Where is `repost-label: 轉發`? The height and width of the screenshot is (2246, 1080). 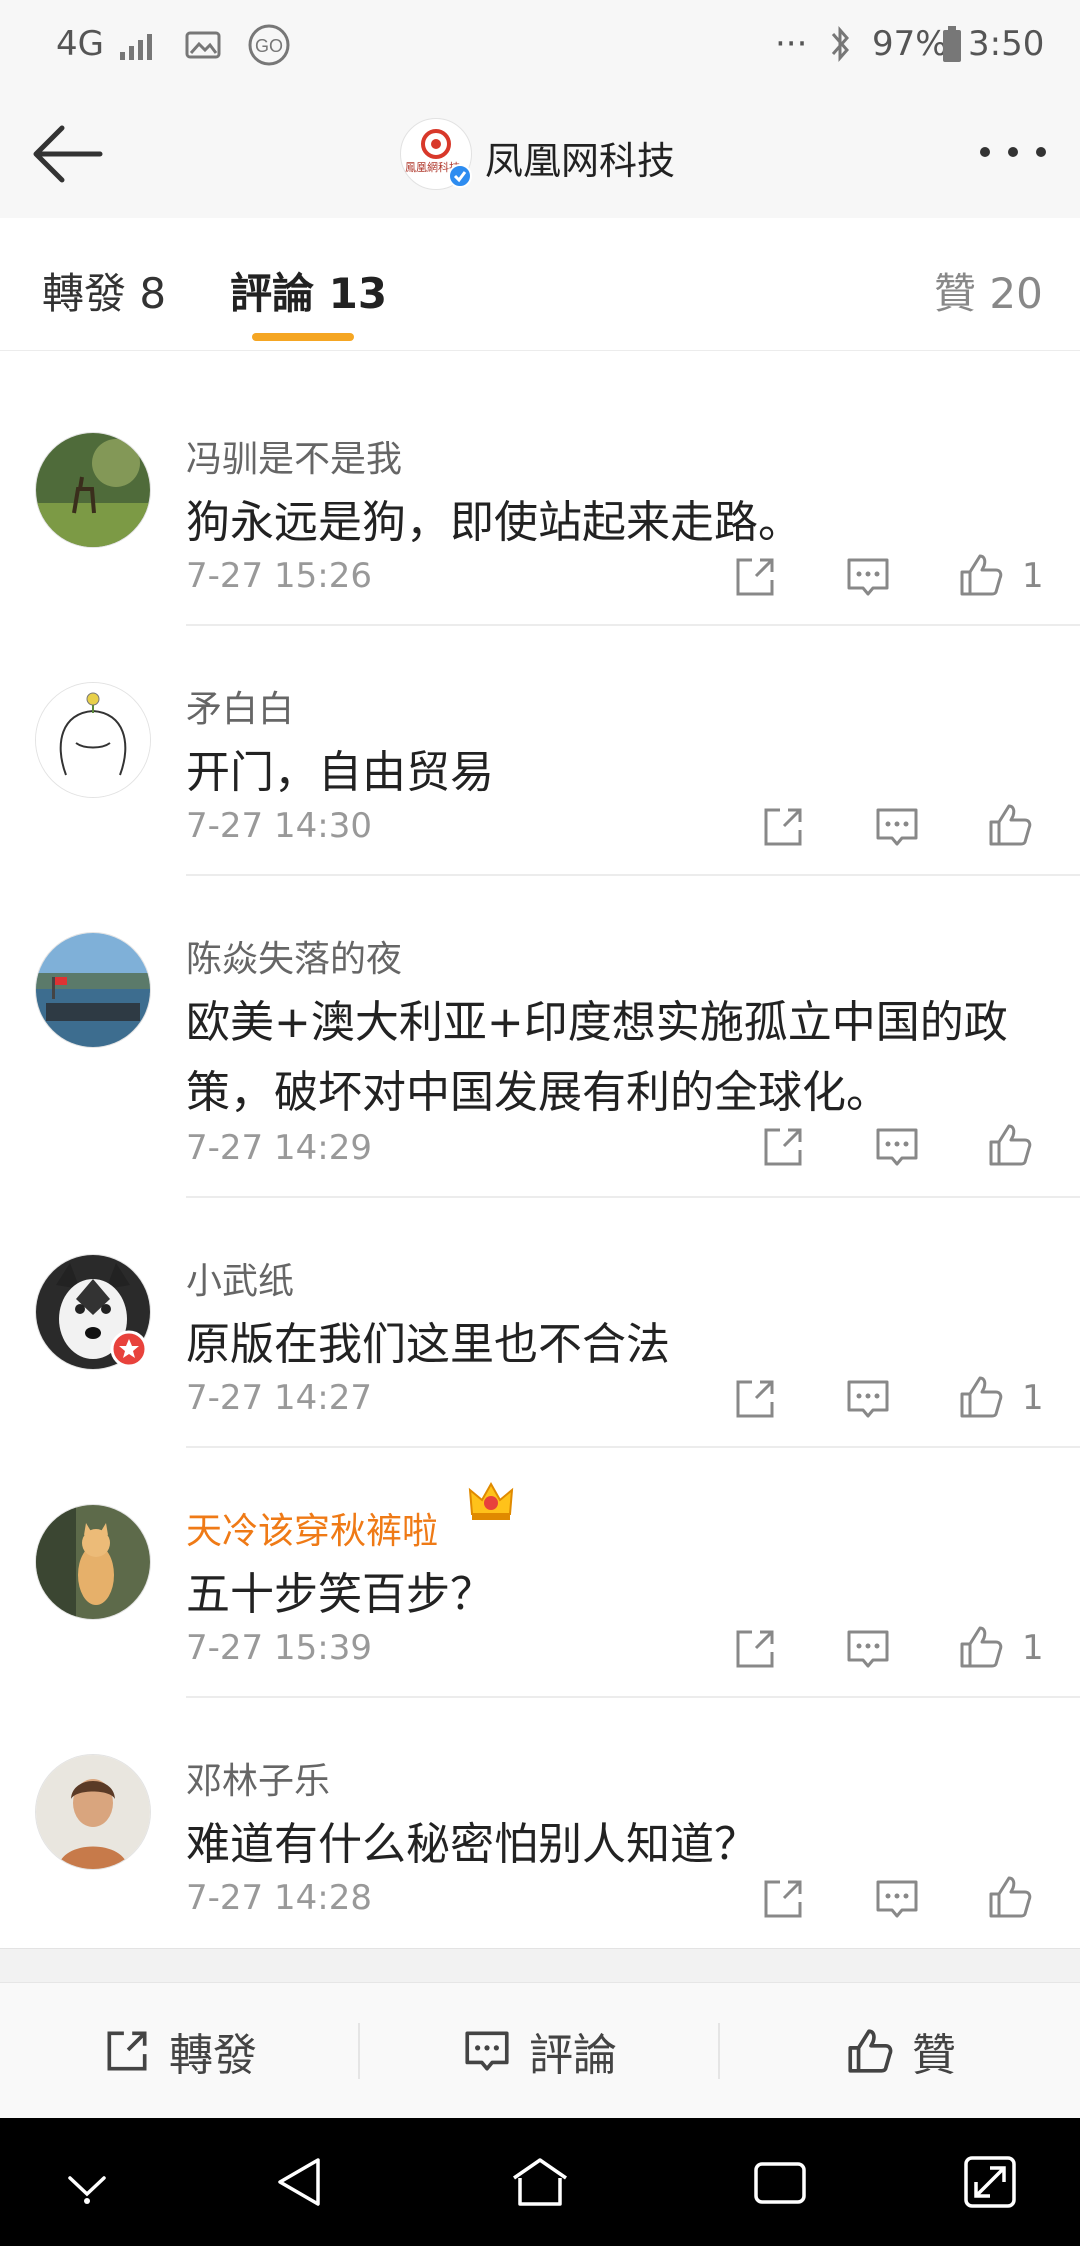 repost-label: 轉發 is located at coordinates (213, 2055).